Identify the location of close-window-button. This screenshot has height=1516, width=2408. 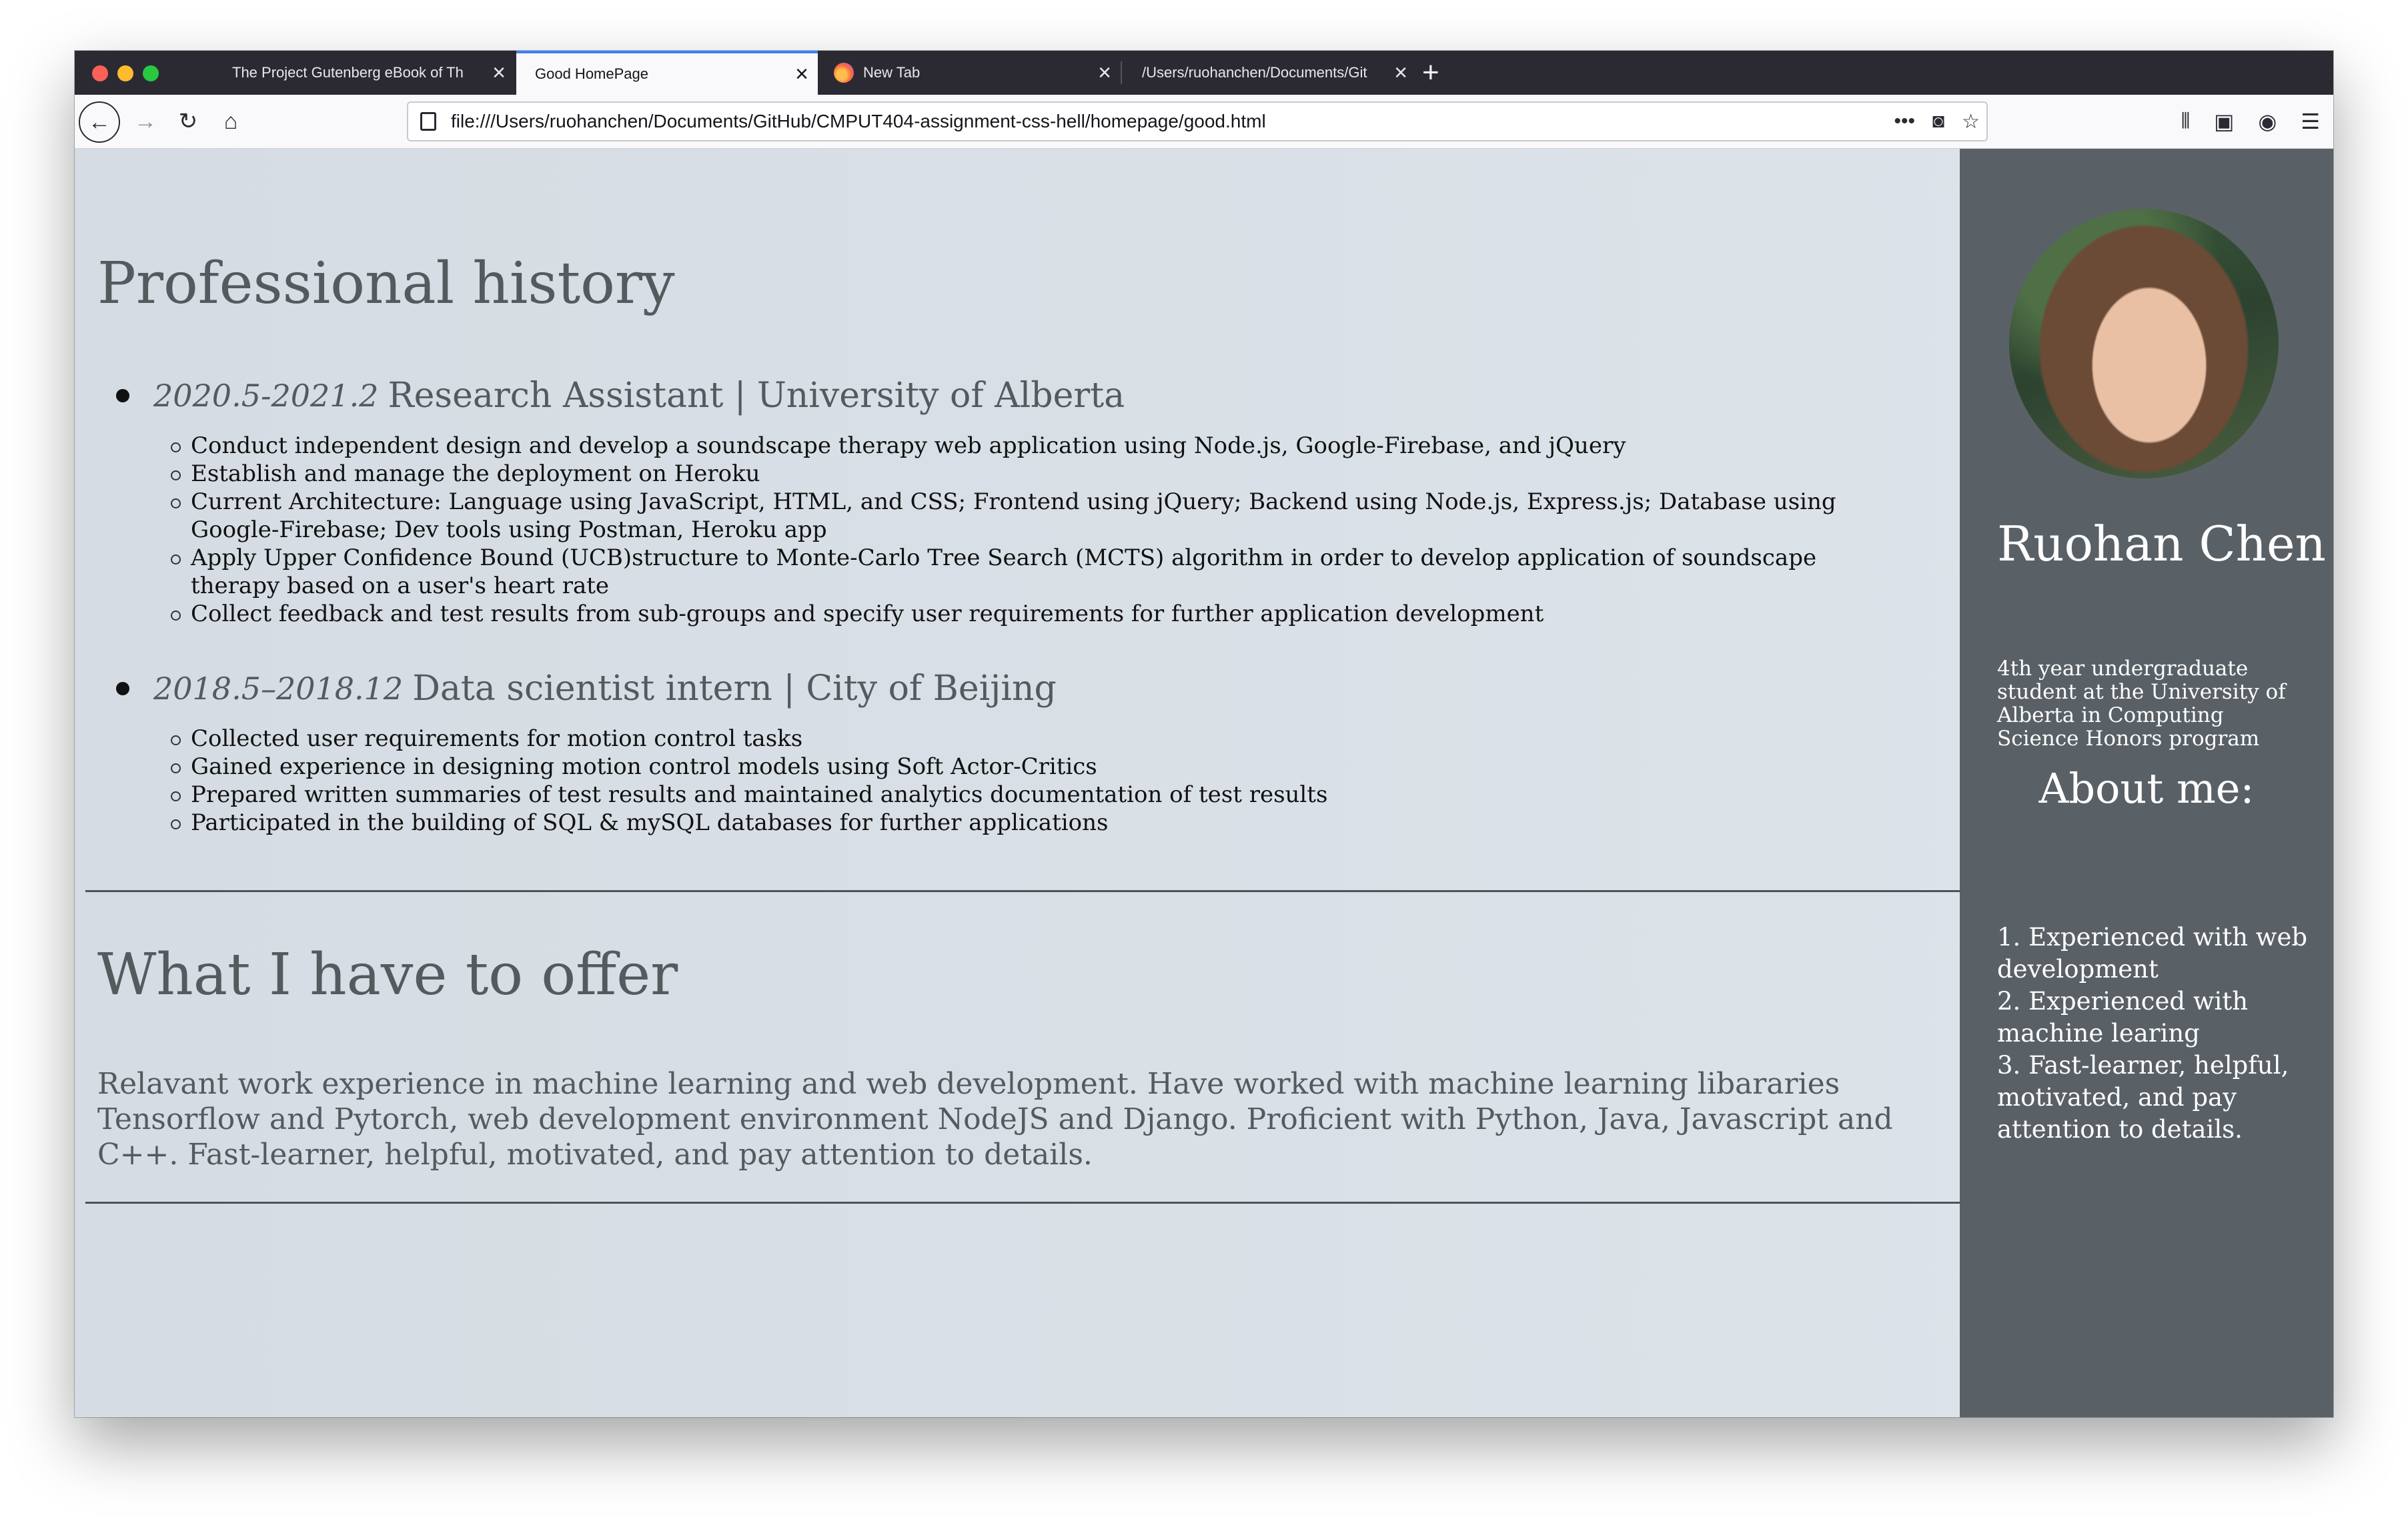
(100, 73).